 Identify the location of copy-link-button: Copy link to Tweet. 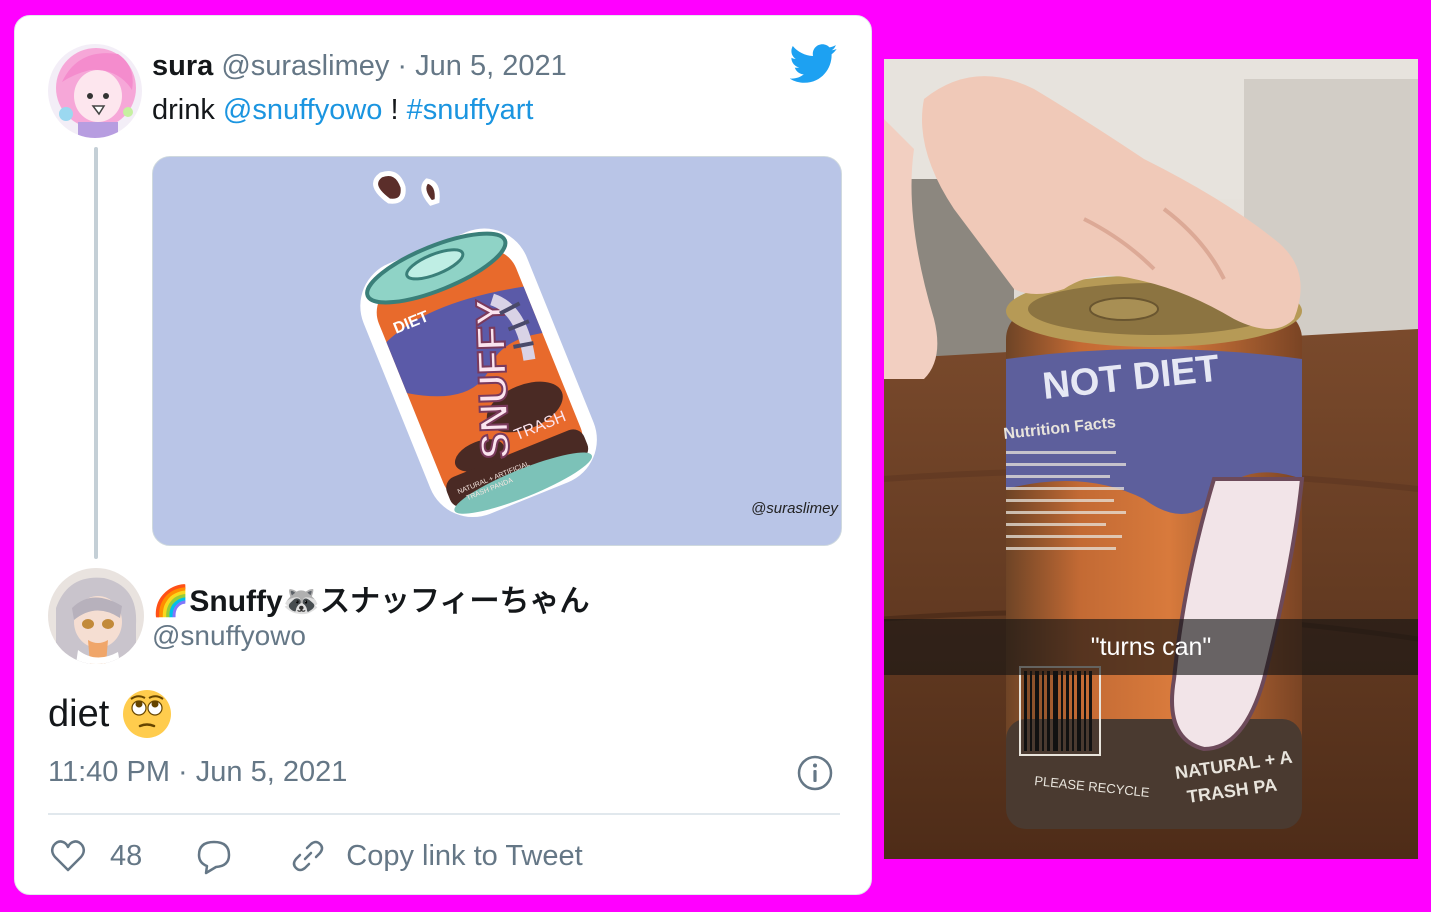
(435, 856).